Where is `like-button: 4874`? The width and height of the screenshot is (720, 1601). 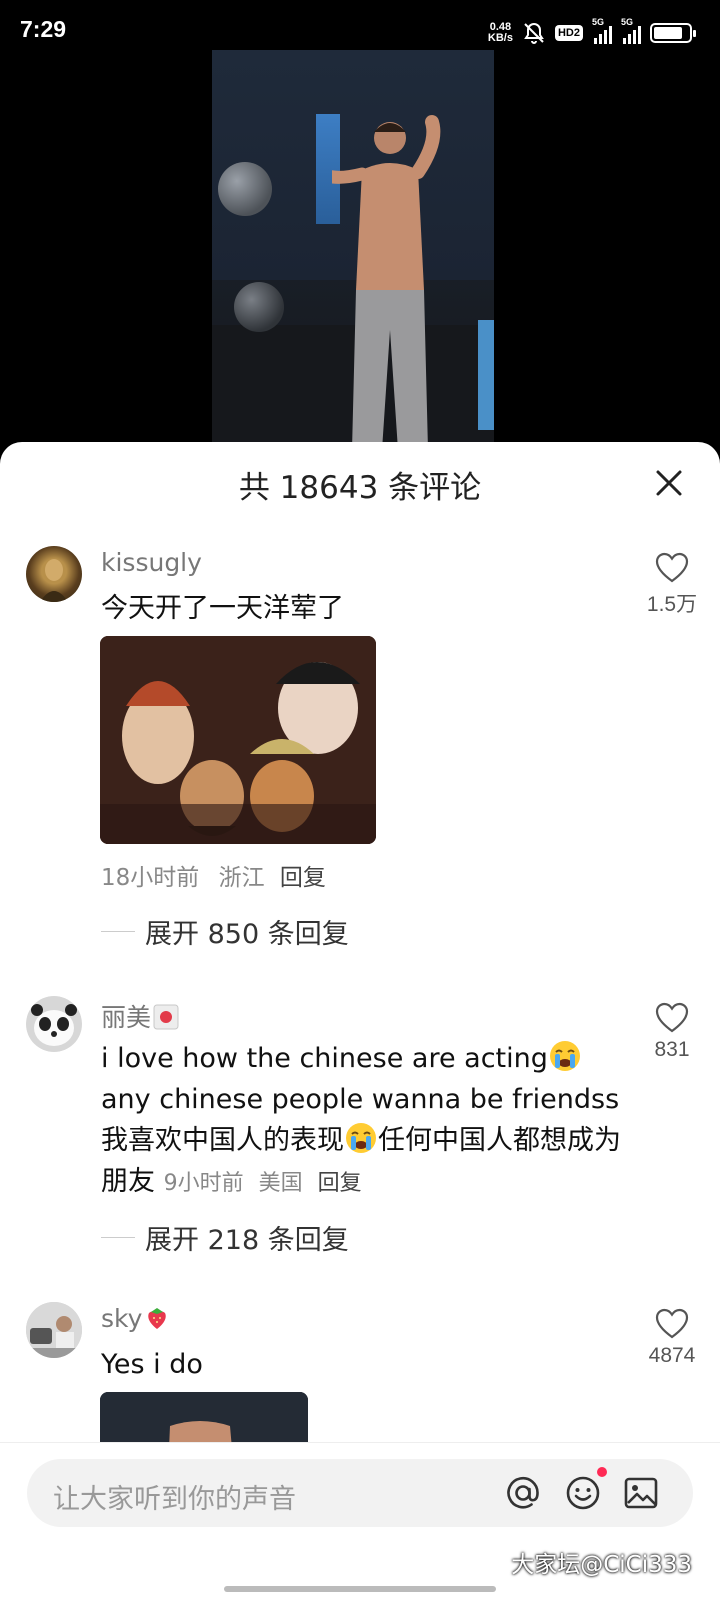
like-button: 4874 is located at coordinates (672, 1338).